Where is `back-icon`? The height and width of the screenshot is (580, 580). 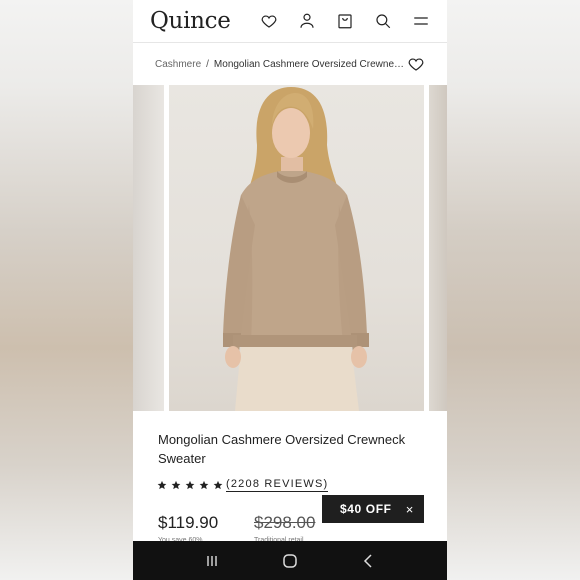
back-icon is located at coordinates (368, 561).